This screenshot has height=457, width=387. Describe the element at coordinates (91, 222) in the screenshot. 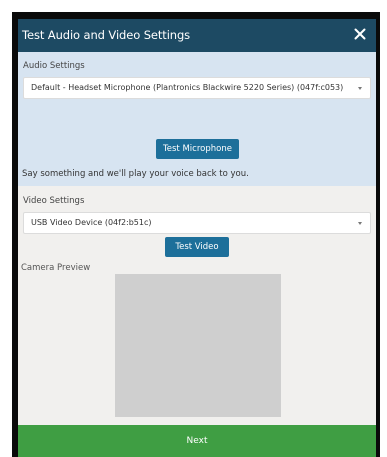

I see `video-device-value: USB Video Device (04f2:b51c)` at that location.